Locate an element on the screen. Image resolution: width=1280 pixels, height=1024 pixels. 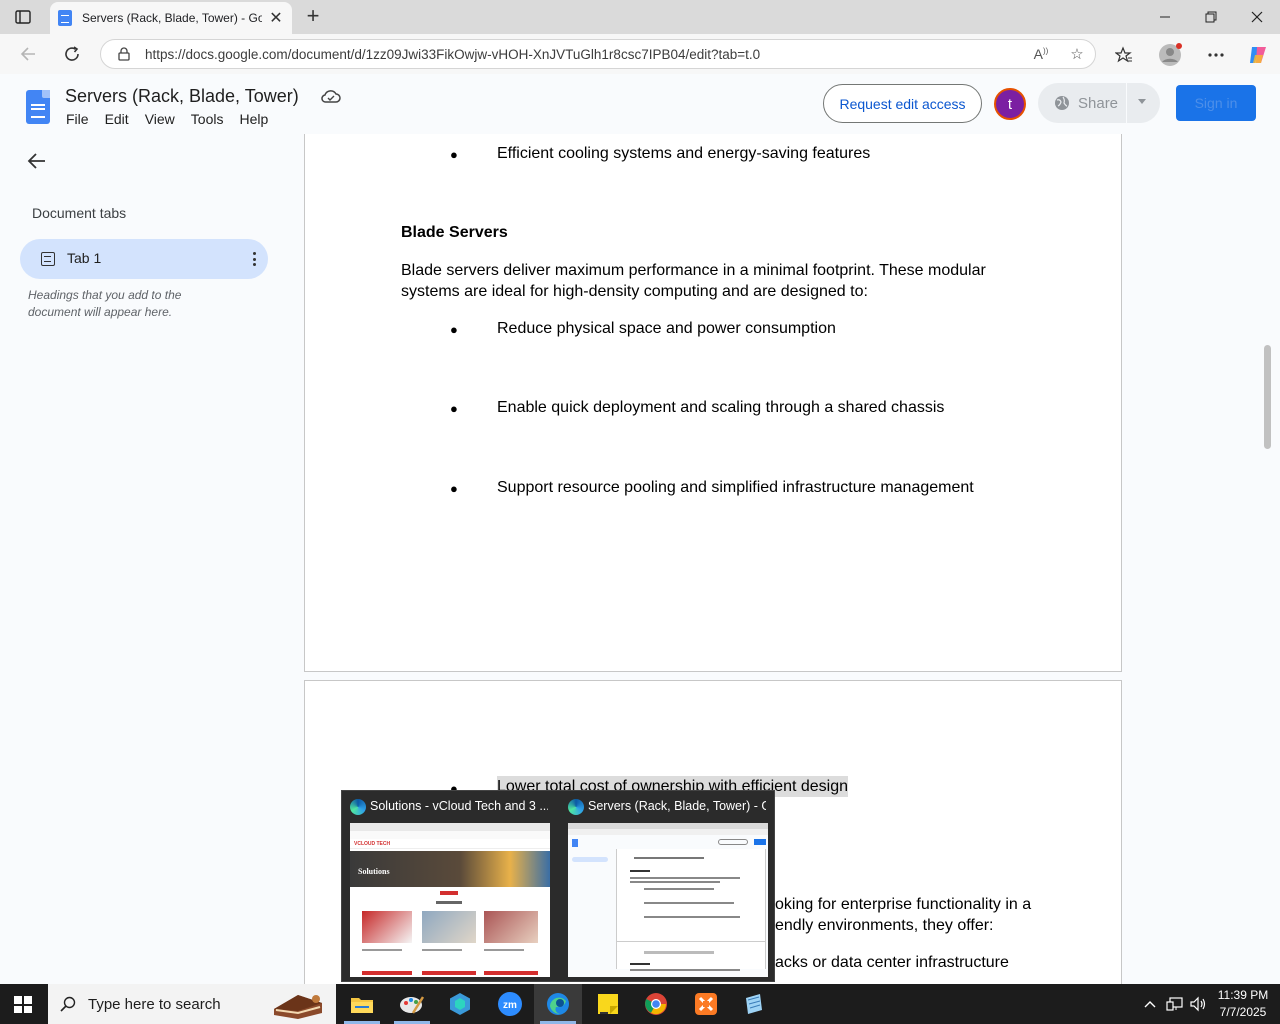
show-hidden-icons-chevron is located at coordinates (1150, 1004).